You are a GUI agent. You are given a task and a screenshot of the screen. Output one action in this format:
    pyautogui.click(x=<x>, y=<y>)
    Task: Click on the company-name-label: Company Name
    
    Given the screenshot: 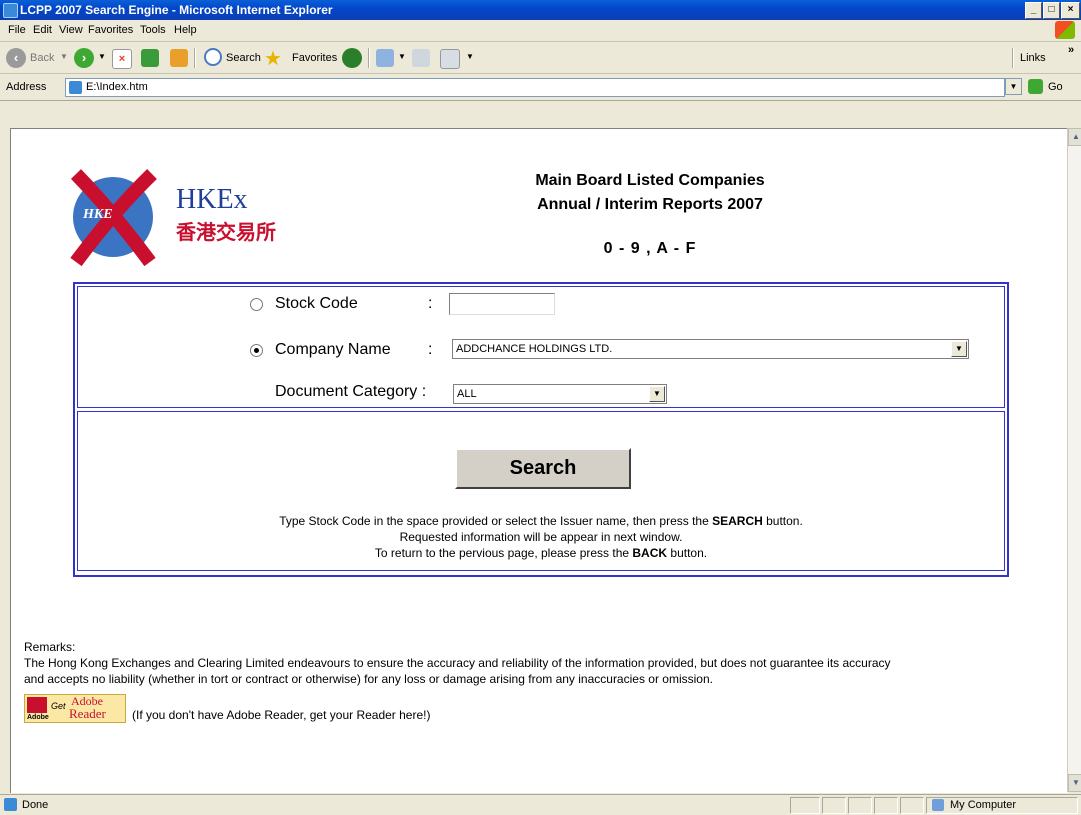 What is the action you would take?
    pyautogui.click(x=333, y=349)
    